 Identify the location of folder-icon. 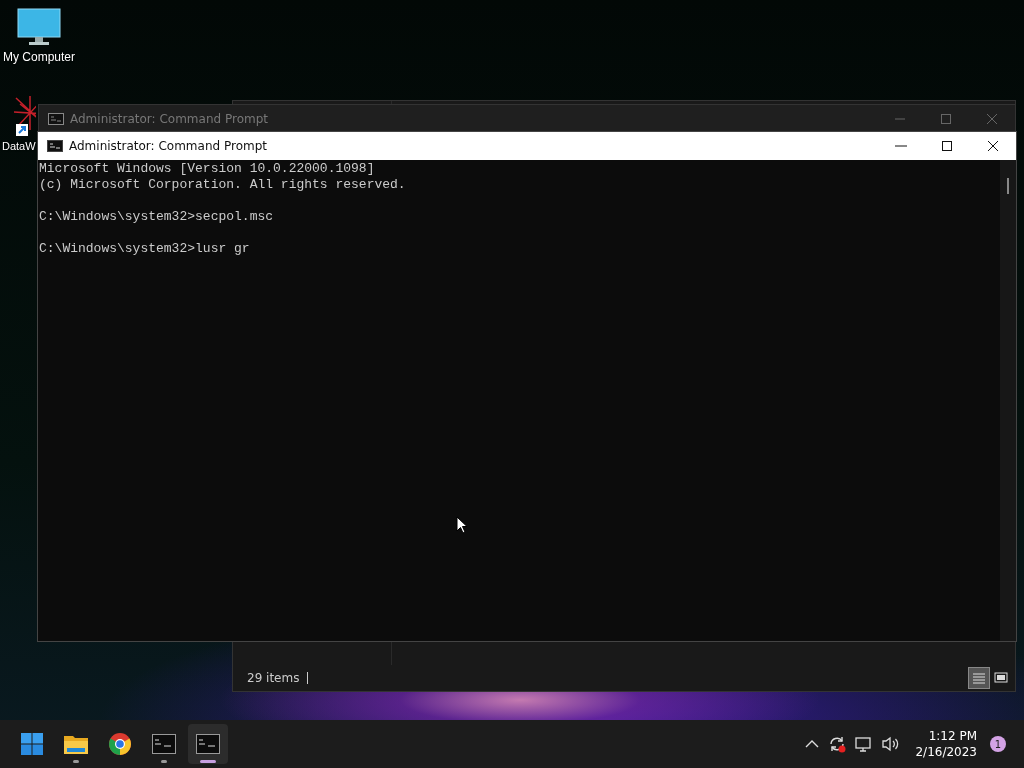
(76, 744).